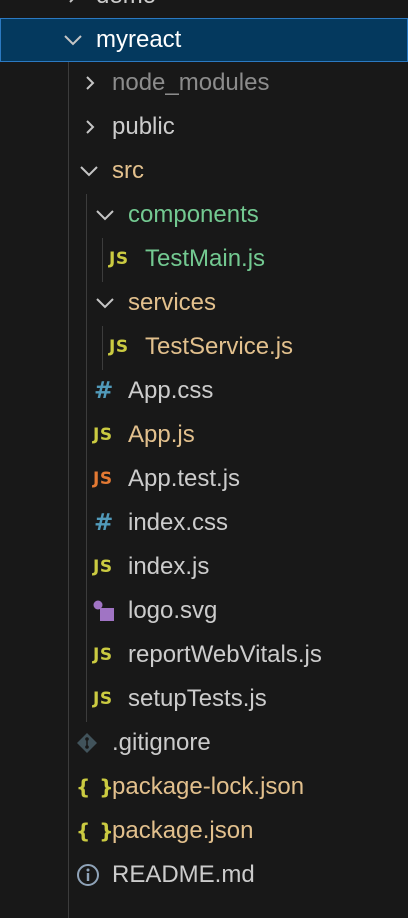 Image resolution: width=408 pixels, height=918 pixels. I want to click on tree-item-index-css: # index.css, so click(204, 523).